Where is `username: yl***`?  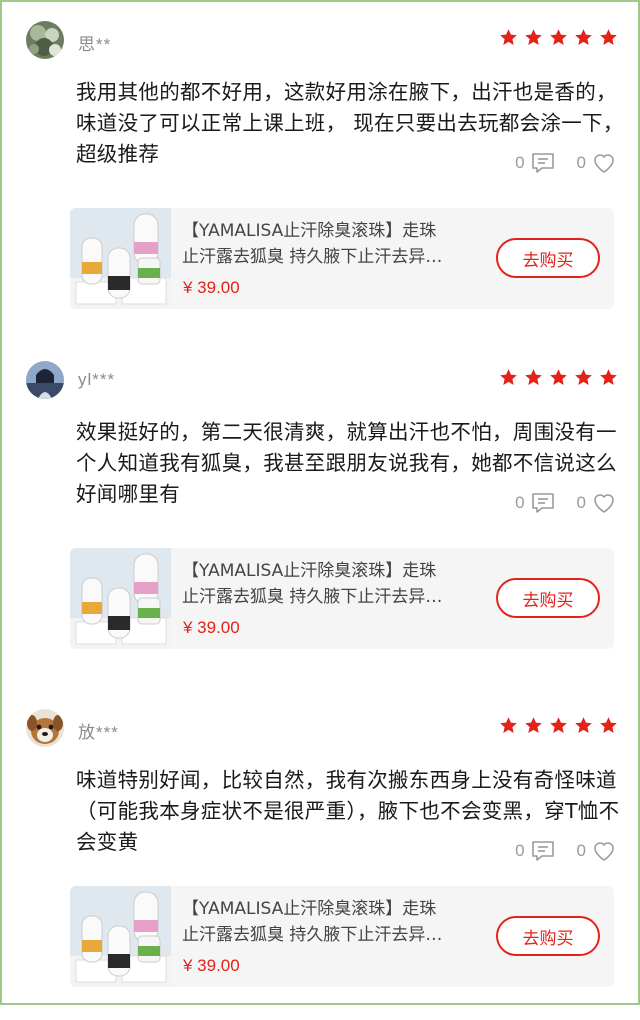
username: yl*** is located at coordinates (97, 379).